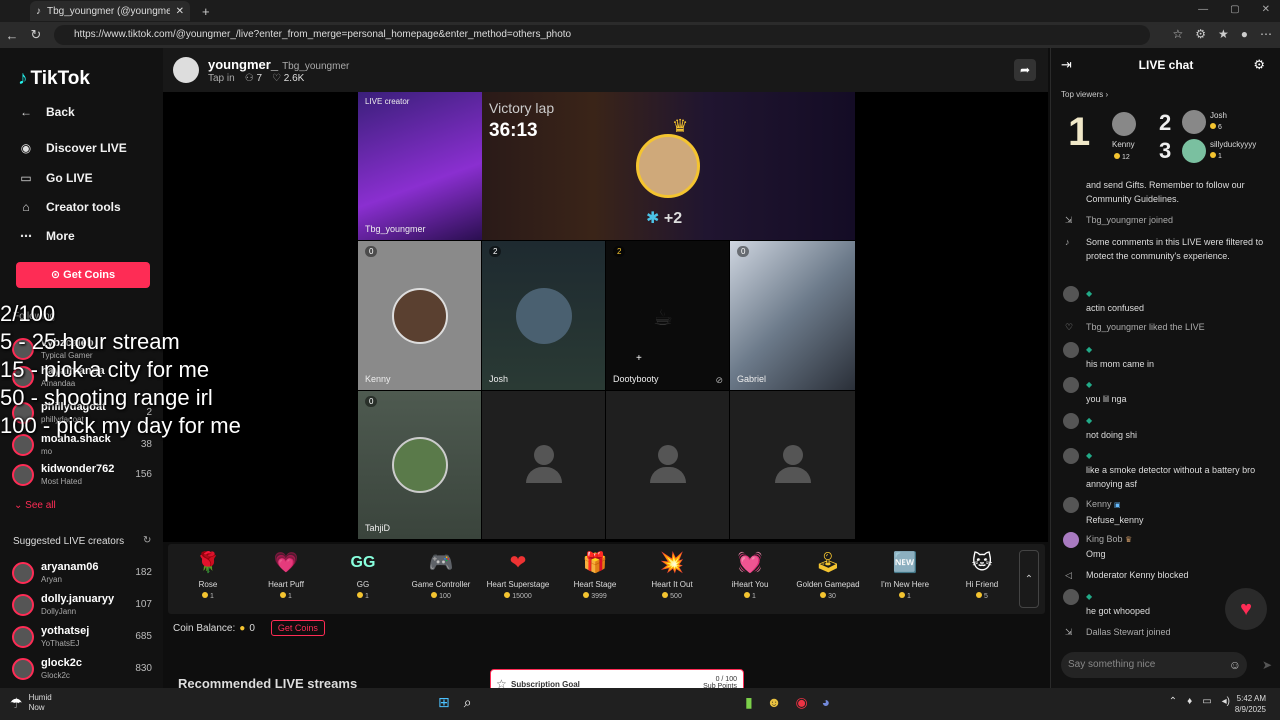 The height and width of the screenshot is (720, 1280). Describe the element at coordinates (792, 315) in the screenshot. I see `guest-tile: 0 Gabriel` at that location.